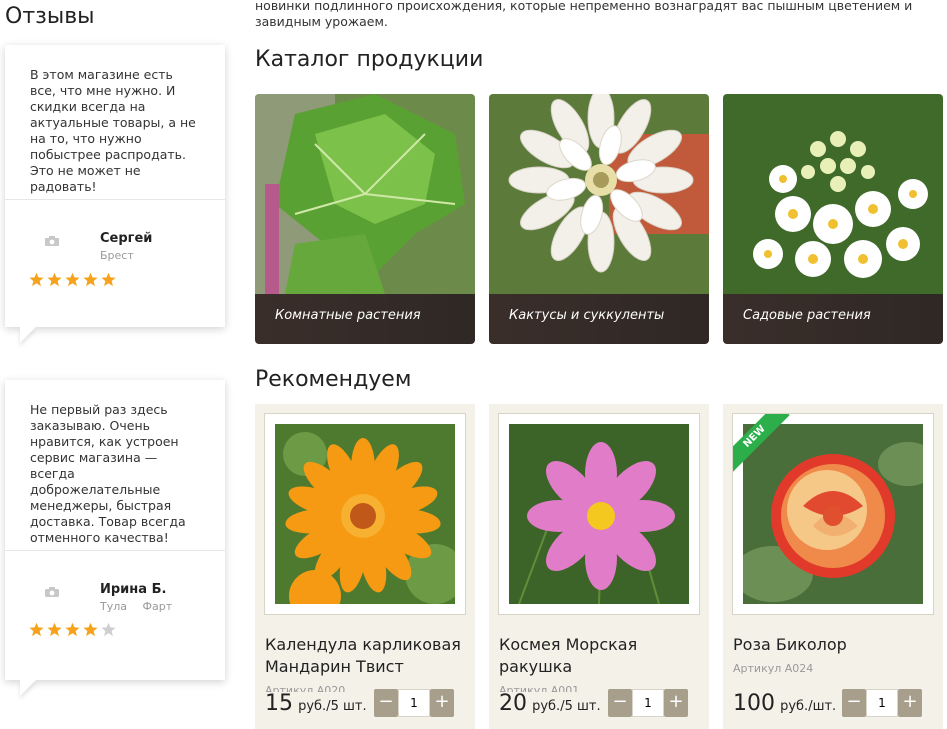 The width and height of the screenshot is (947, 729). Describe the element at coordinates (348, 315) in the screenshot. I see `catalog-label: Комнатные растения` at that location.